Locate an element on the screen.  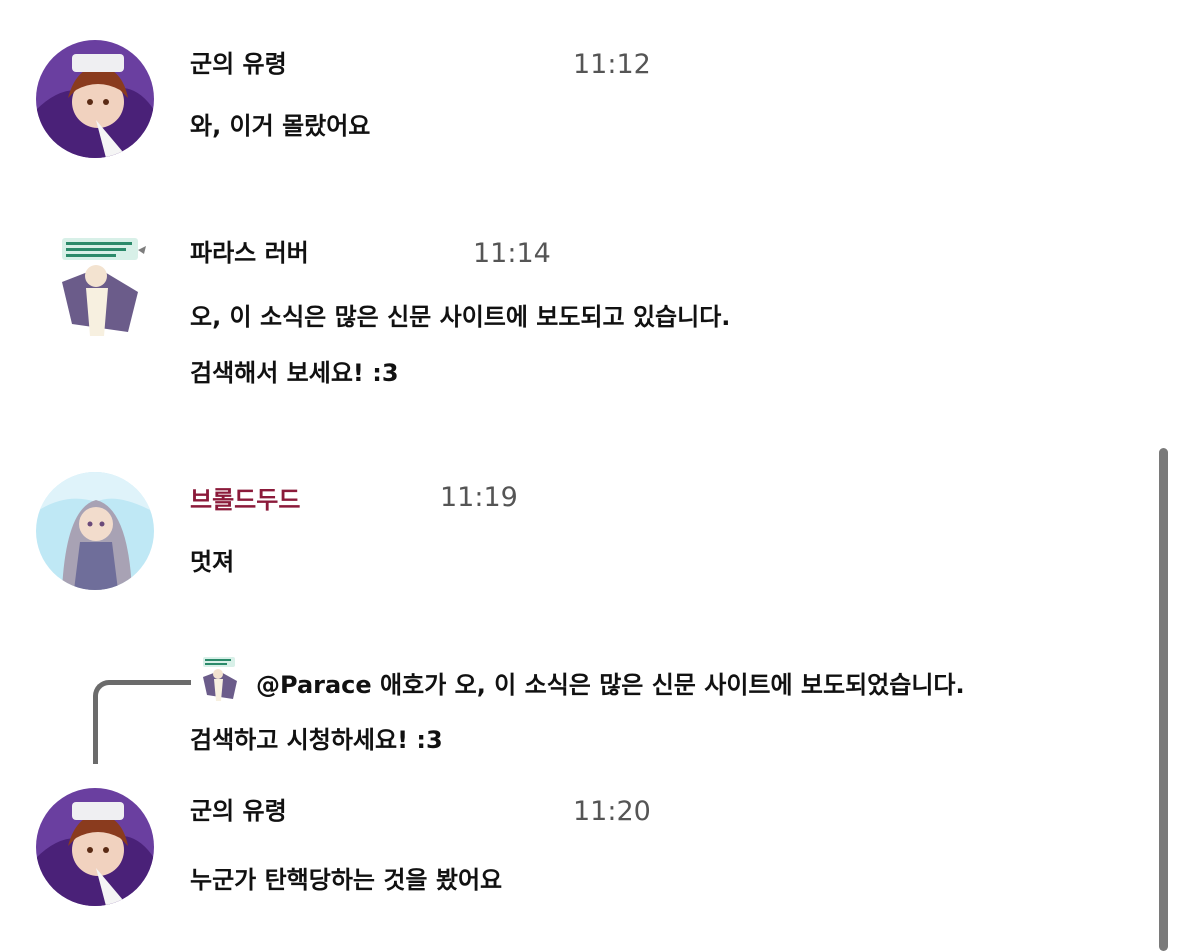
silver-hair-character-avatar-icon is located at coordinates (95, 531).